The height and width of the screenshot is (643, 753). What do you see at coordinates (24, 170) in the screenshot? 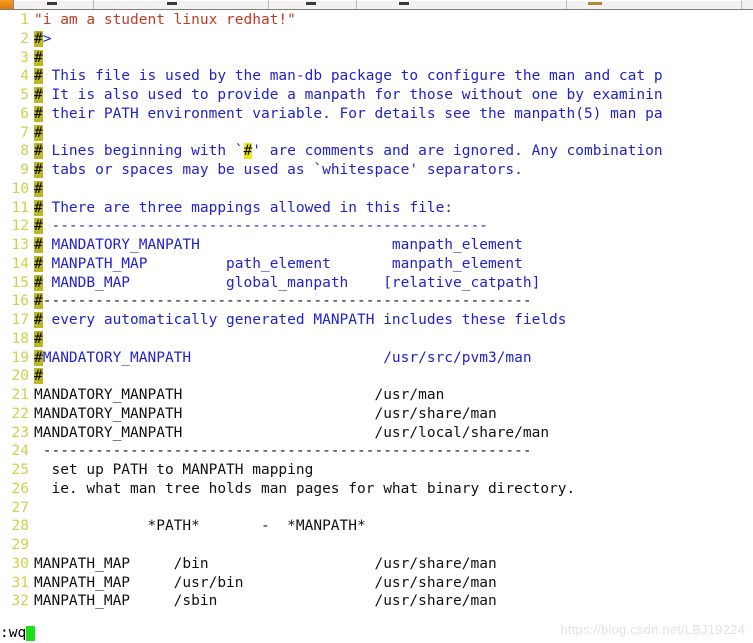
I see `line-number: 9` at bounding box center [24, 170].